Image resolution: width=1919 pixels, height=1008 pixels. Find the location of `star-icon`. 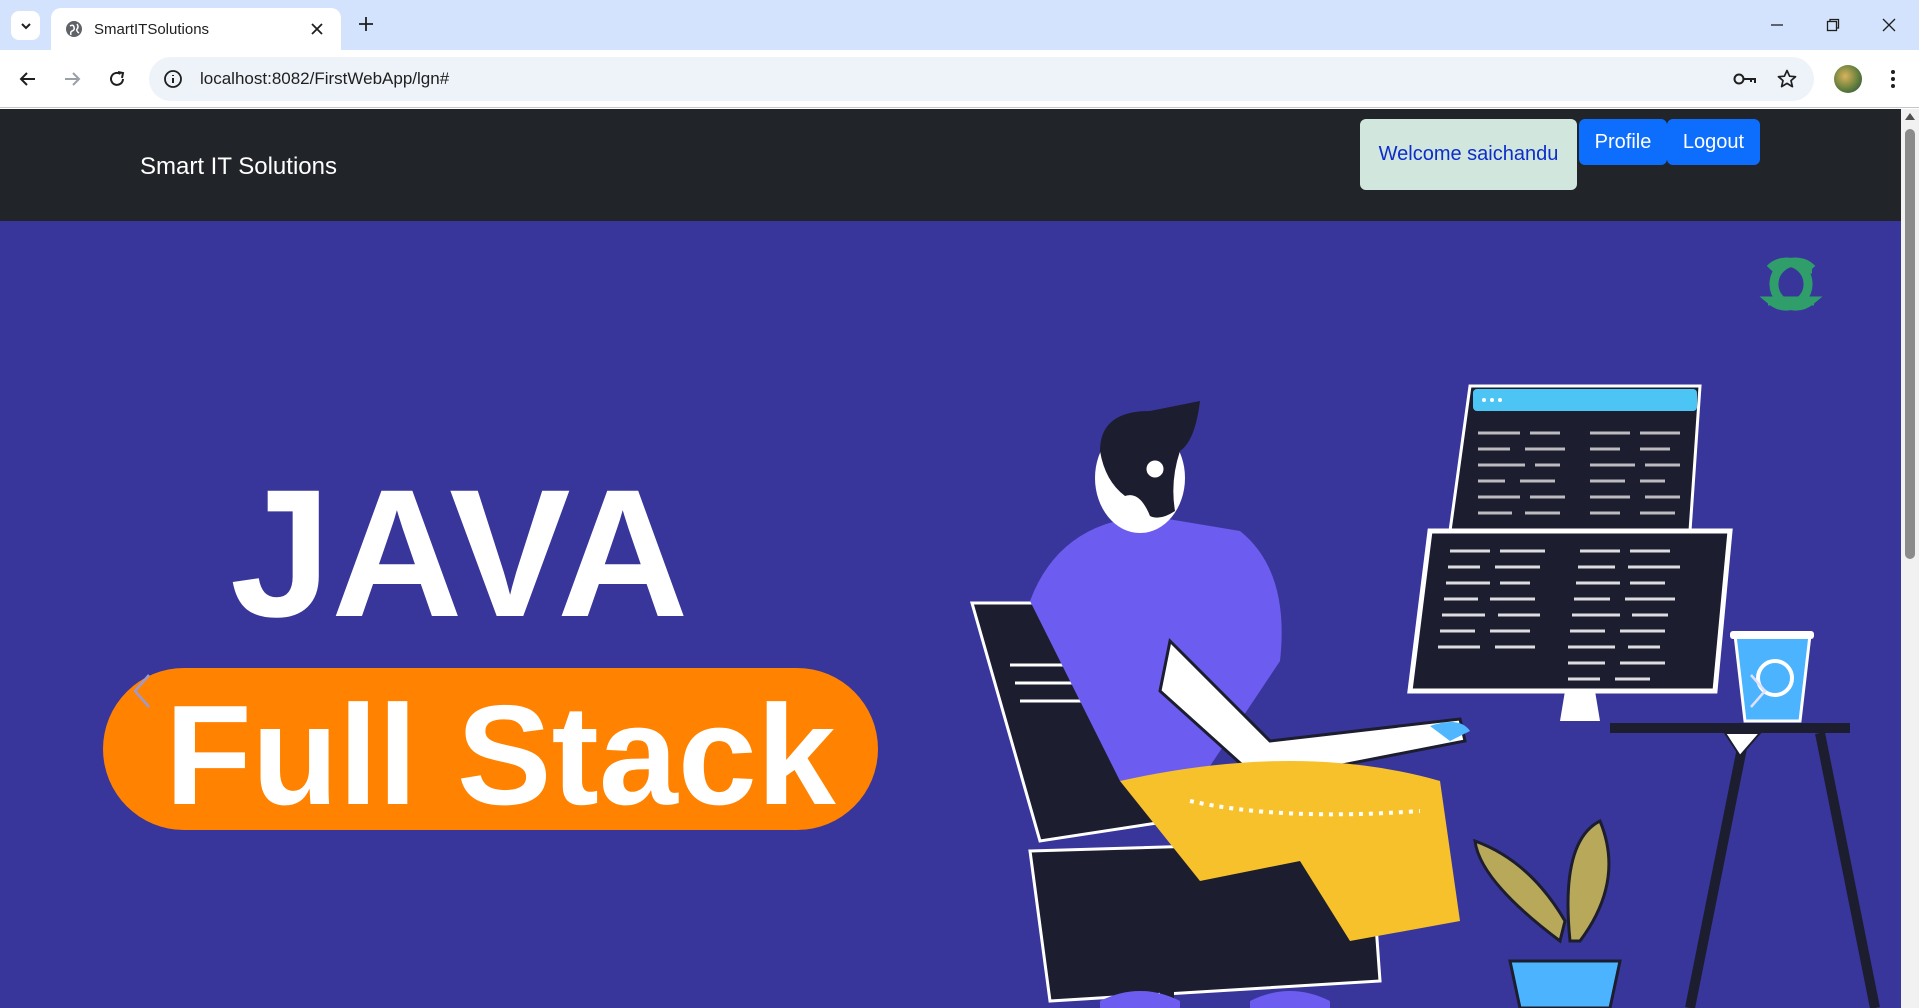

star-icon is located at coordinates (1787, 78).